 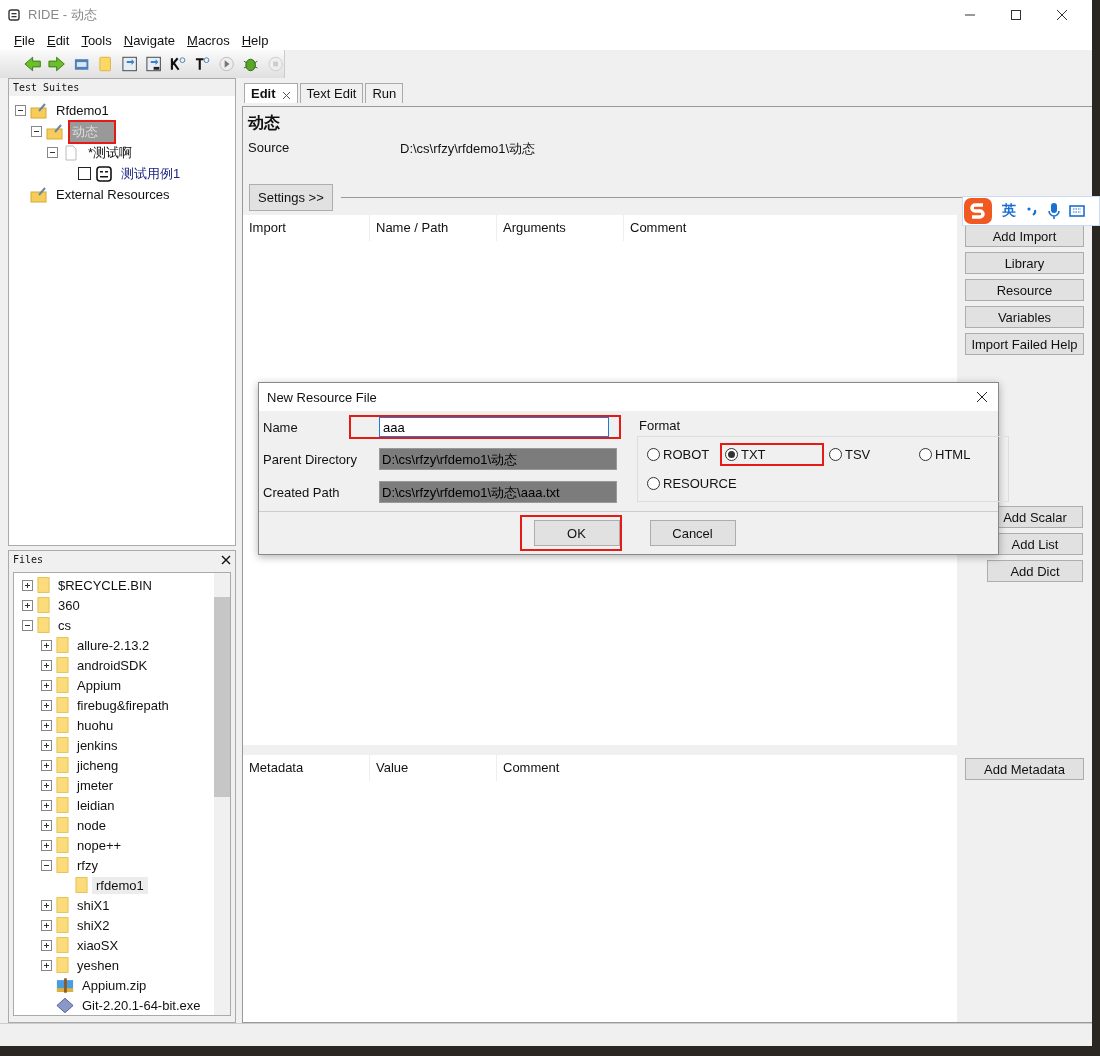 What do you see at coordinates (24, 40) in the screenshot?
I see `menu-item: File` at bounding box center [24, 40].